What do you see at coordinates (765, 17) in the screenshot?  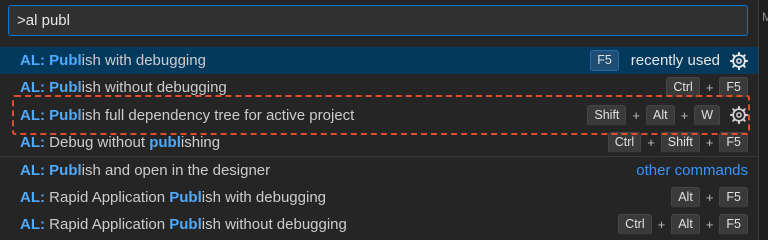 I see `edge-letter: M` at bounding box center [765, 17].